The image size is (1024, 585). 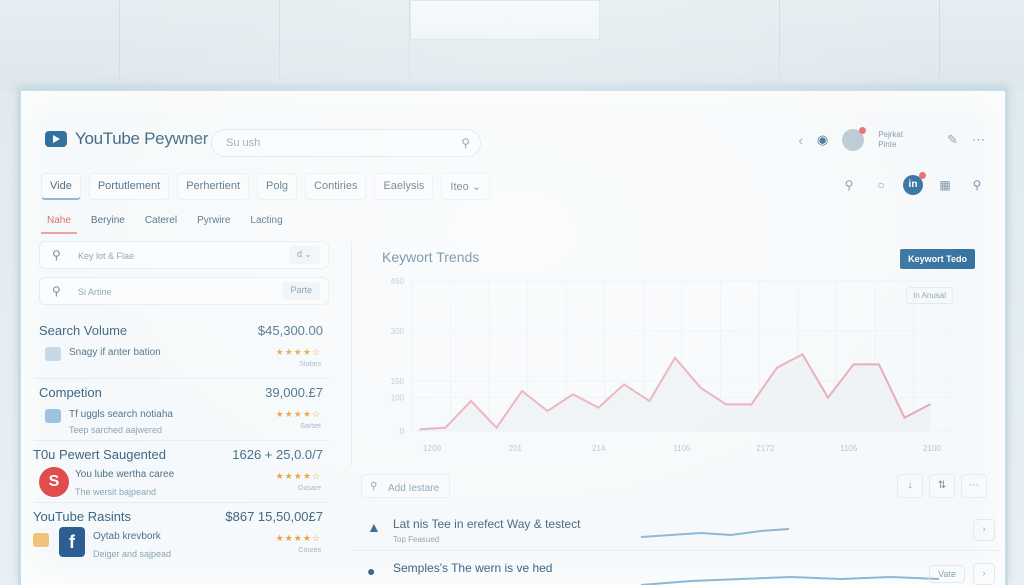 What do you see at coordinates (125, 474) in the screenshot?
I see `metric-subtitle: You lube wertha caree` at bounding box center [125, 474].